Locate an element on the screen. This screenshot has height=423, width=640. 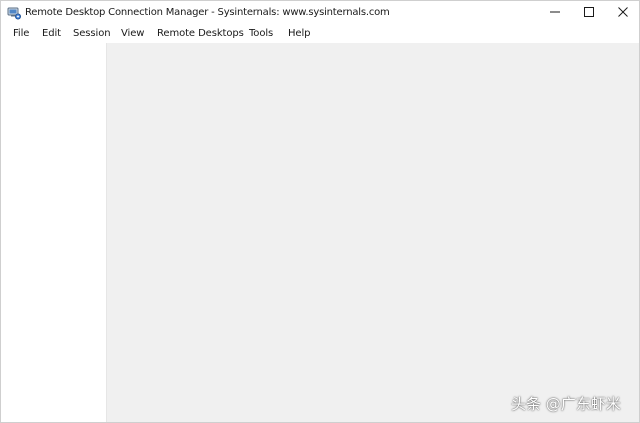
close-button is located at coordinates (622, 12).